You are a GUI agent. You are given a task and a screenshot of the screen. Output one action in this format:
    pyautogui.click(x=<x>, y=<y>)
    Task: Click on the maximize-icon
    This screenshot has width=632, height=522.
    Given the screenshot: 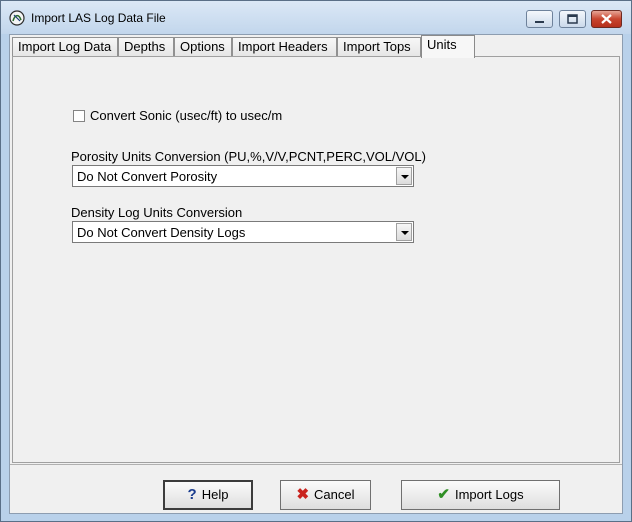 What is the action you would take?
    pyautogui.click(x=572, y=19)
    